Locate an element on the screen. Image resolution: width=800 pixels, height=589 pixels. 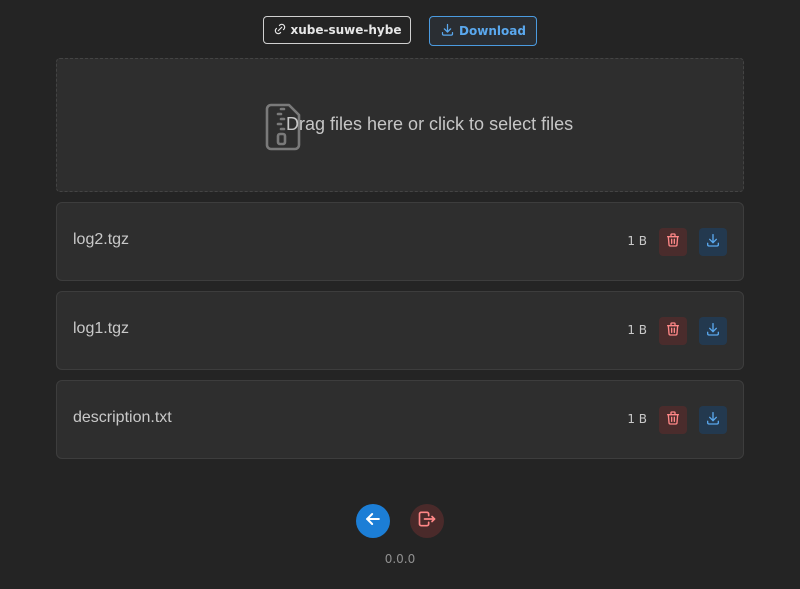
download-all-button: Download is located at coordinates (483, 31).